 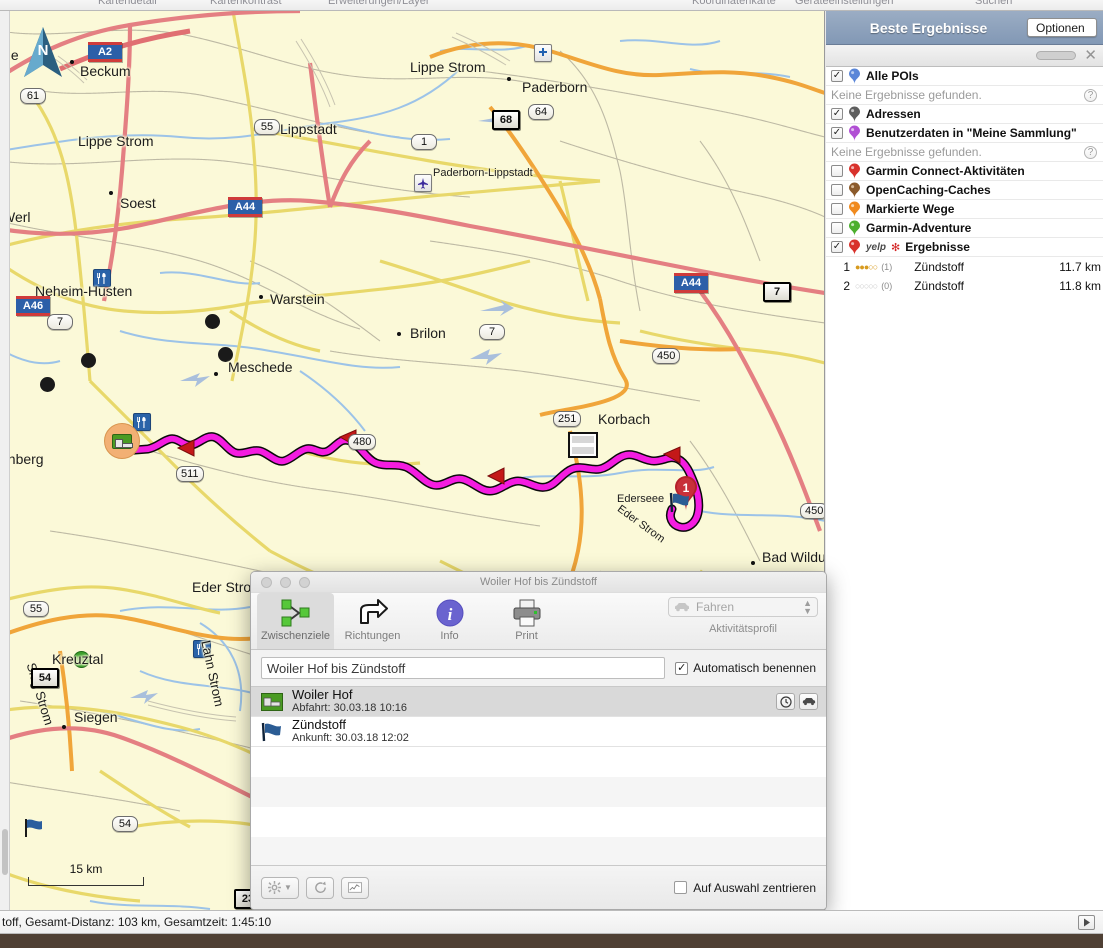 I want to click on category-label: Ergebnisse, so click(x=937, y=247).